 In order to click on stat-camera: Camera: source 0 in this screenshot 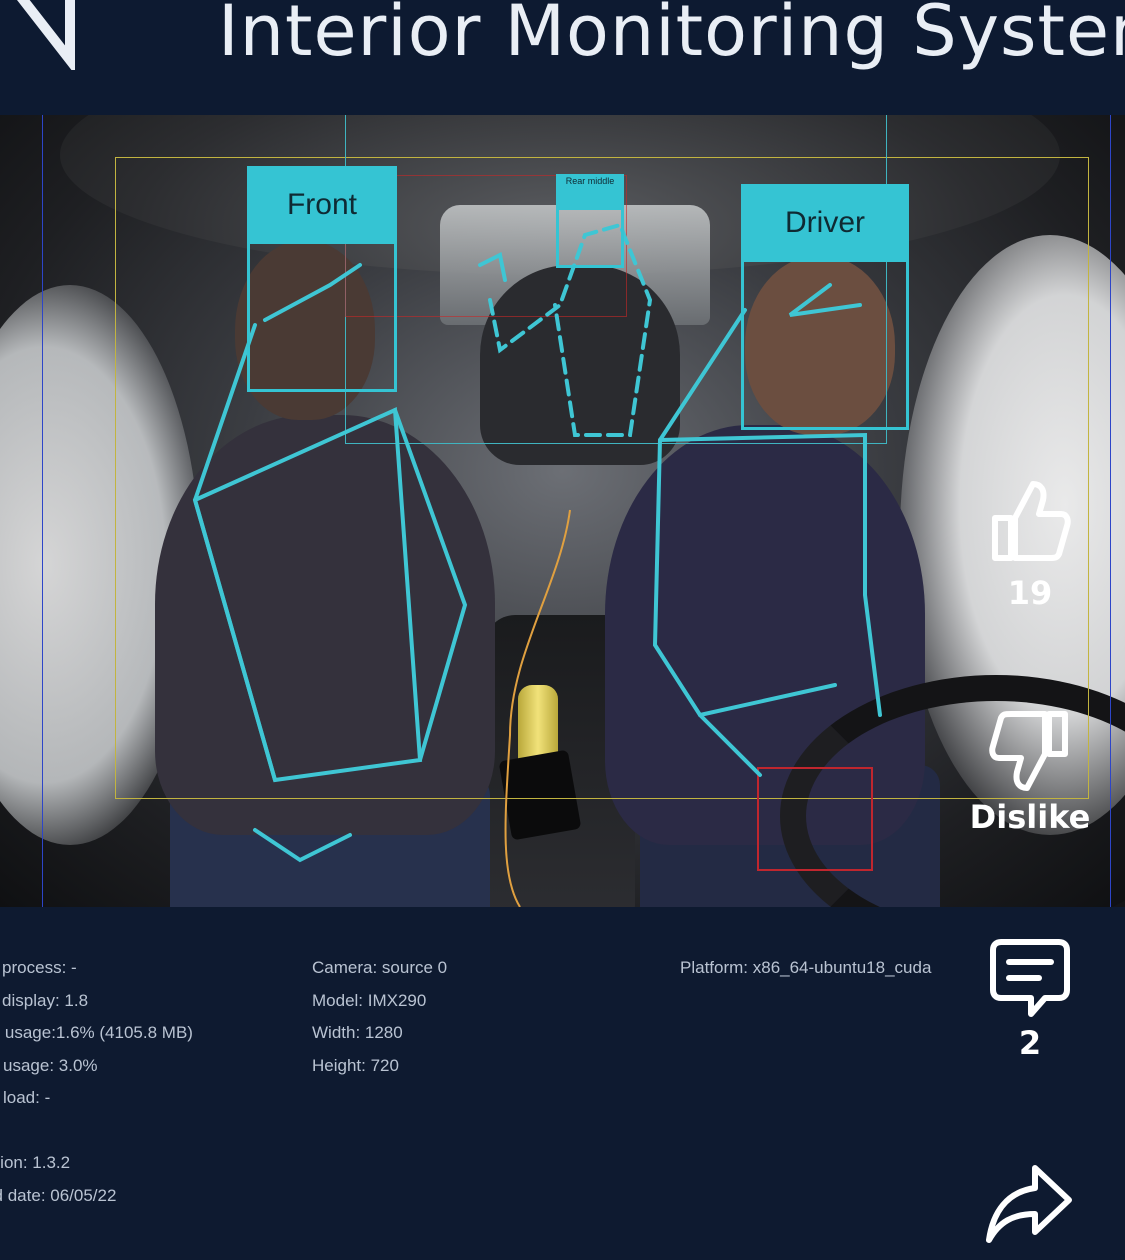, I will do `click(380, 967)`.